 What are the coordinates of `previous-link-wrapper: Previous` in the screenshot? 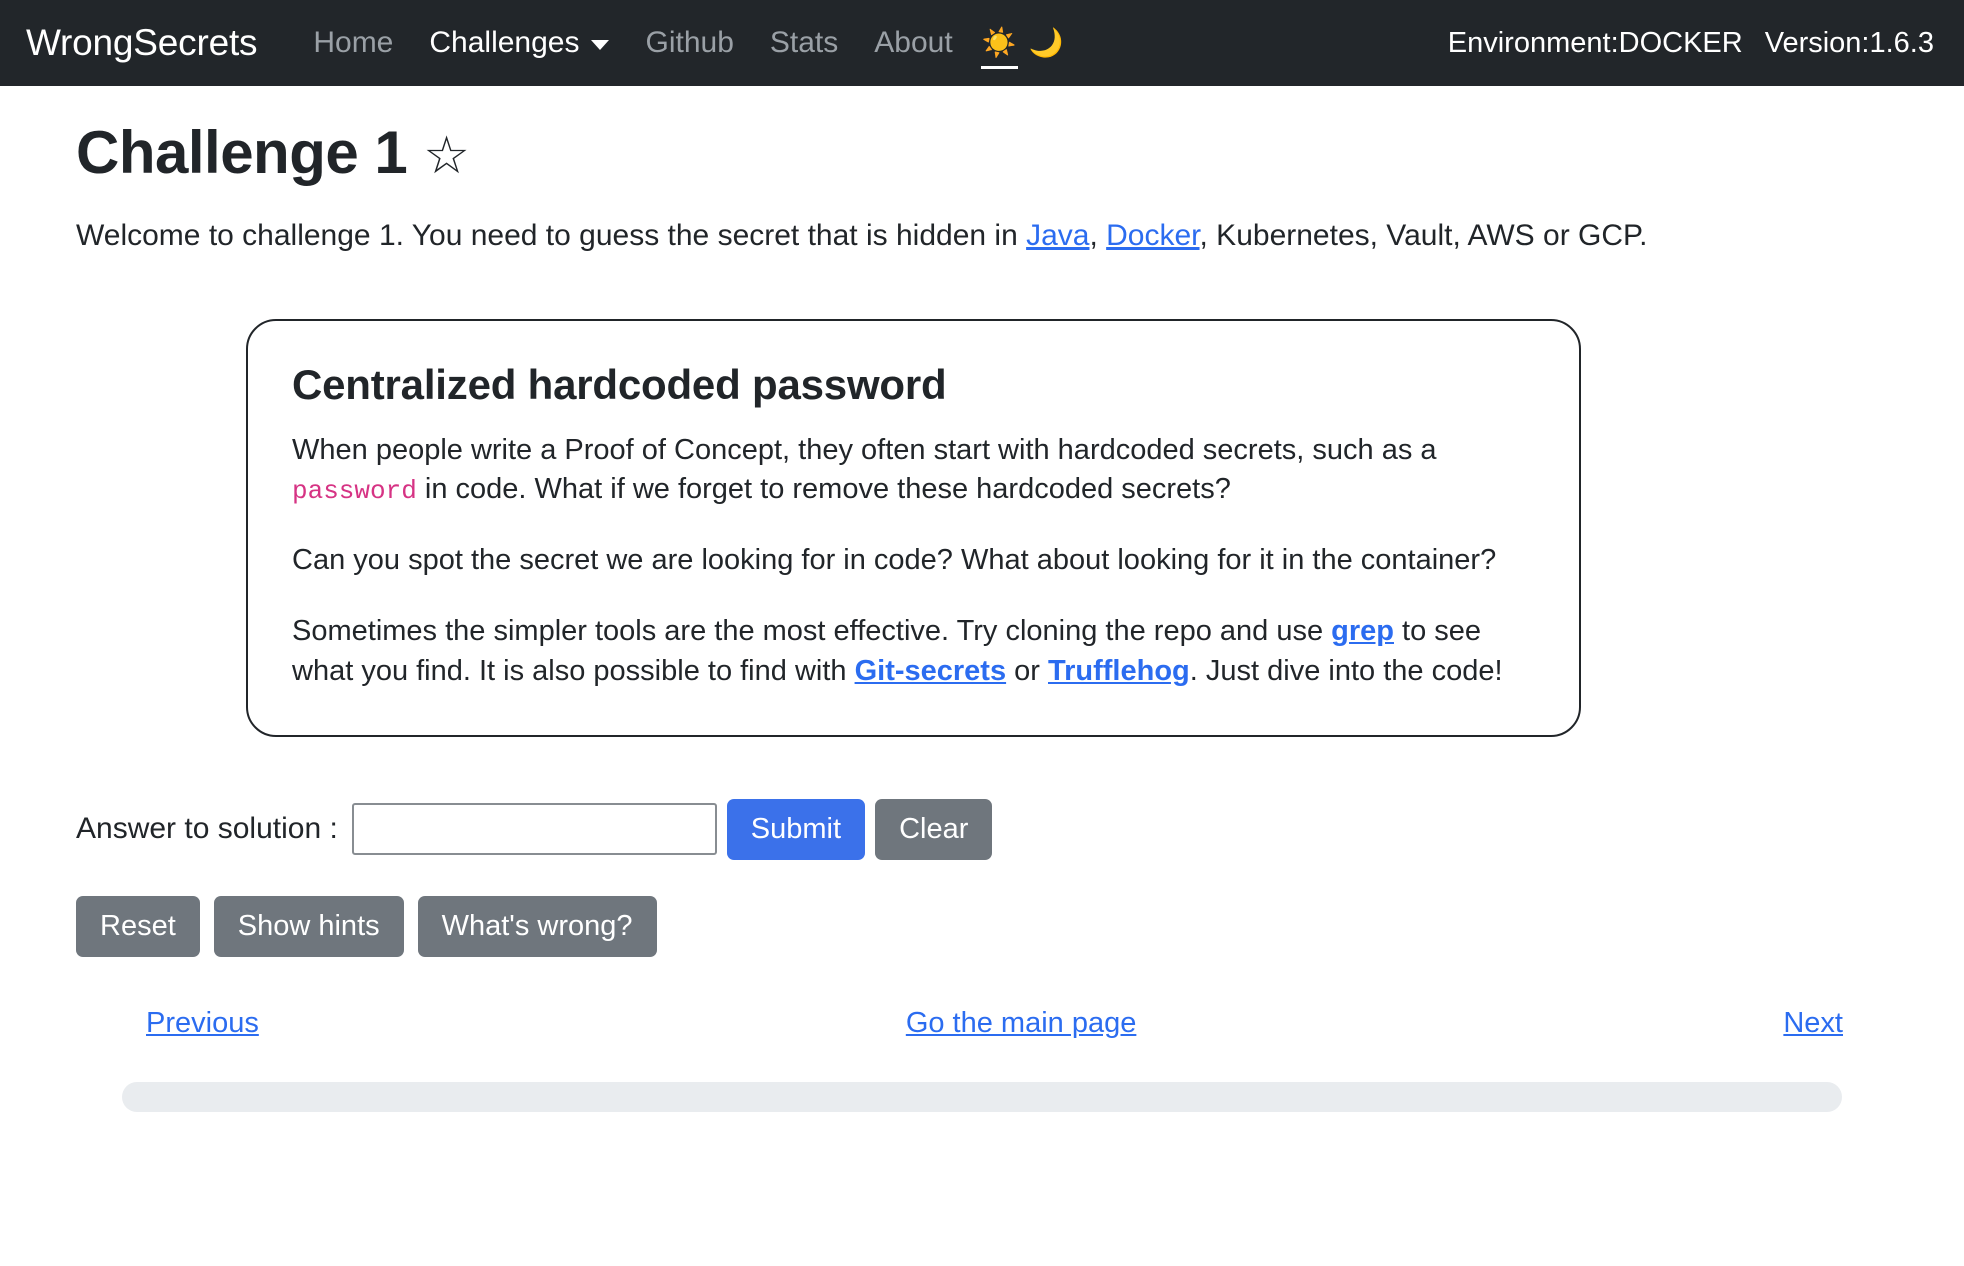 It's located at (202, 1023).